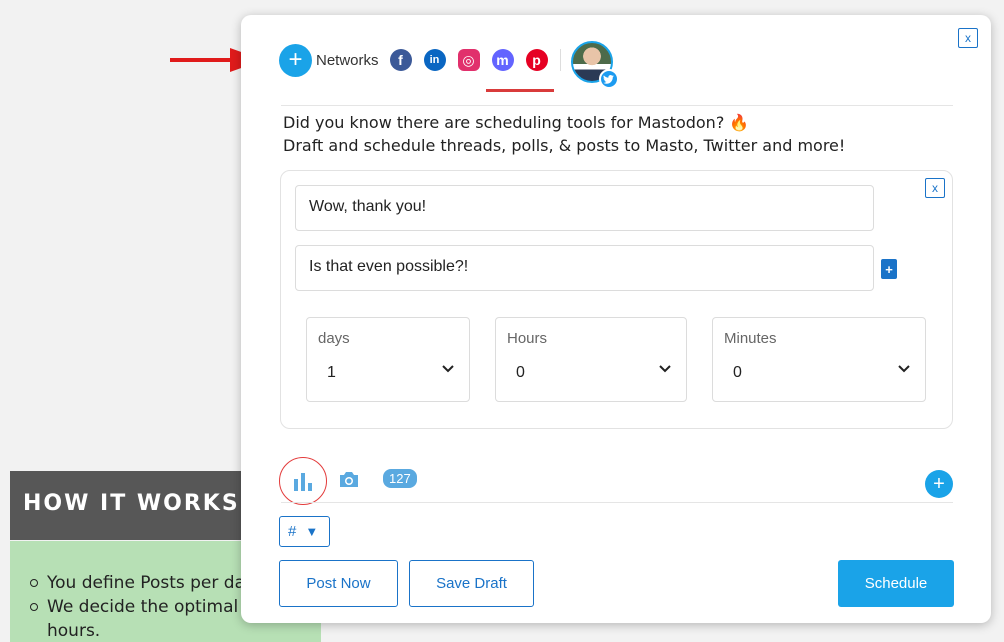 The height and width of the screenshot is (642, 1004). Describe the element at coordinates (608, 79) in the screenshot. I see `twitter-icon` at that location.